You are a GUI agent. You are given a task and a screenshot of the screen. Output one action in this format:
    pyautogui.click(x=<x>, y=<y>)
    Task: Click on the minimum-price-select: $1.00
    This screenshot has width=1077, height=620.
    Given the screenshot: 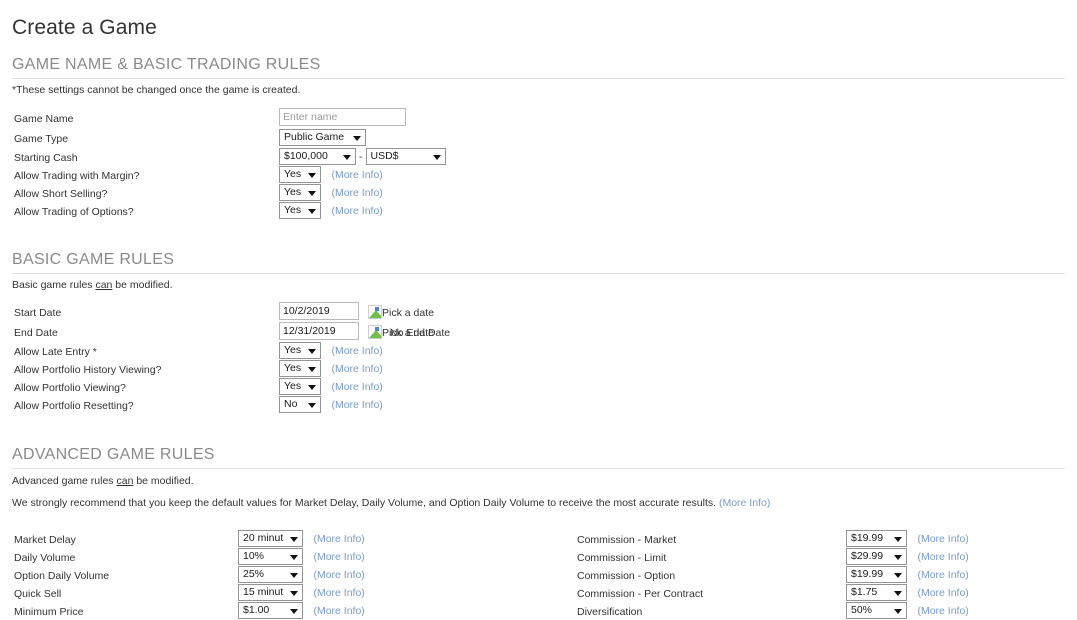 What is the action you would take?
    pyautogui.click(x=270, y=611)
    